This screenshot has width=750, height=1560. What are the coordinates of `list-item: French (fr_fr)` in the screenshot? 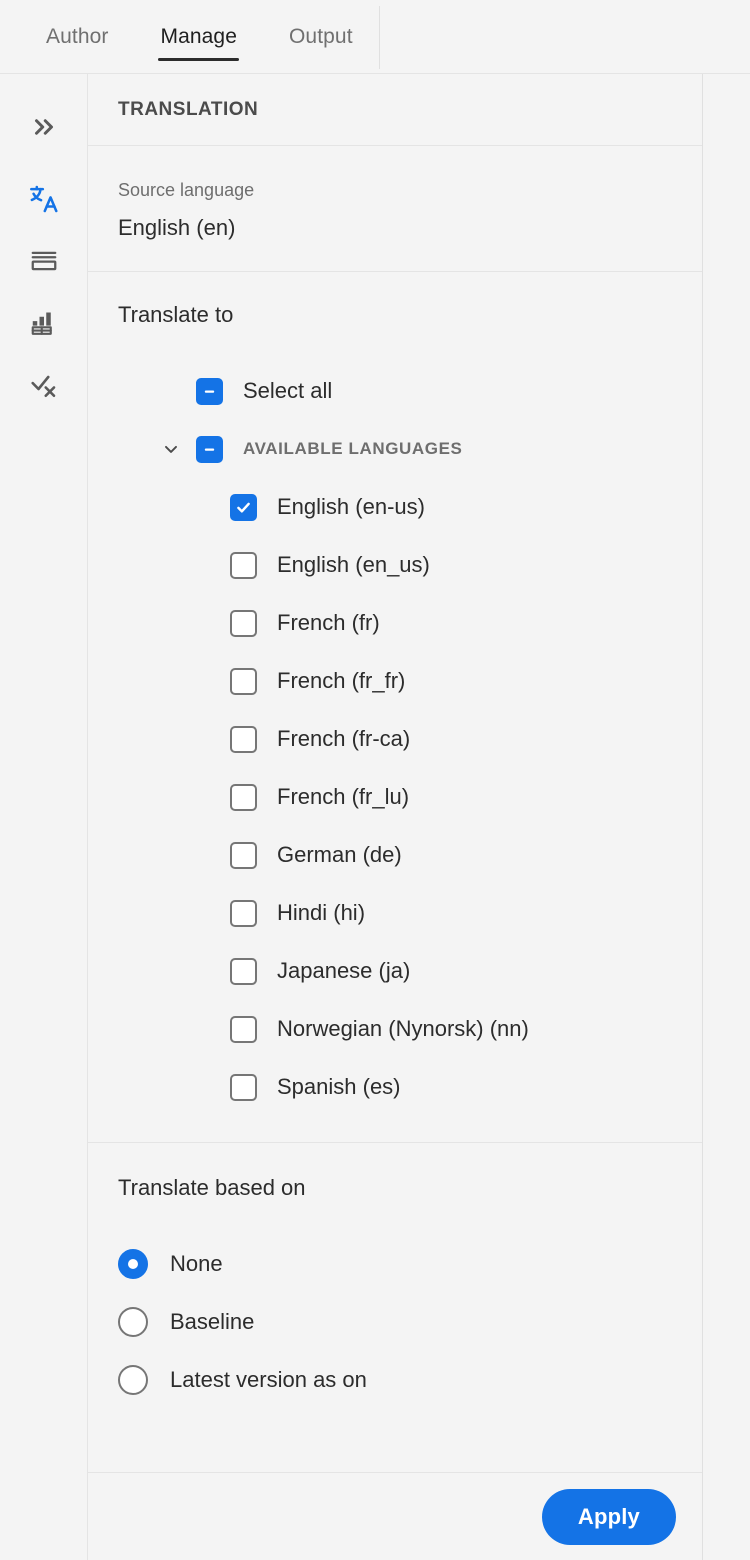 It's located at (395, 681).